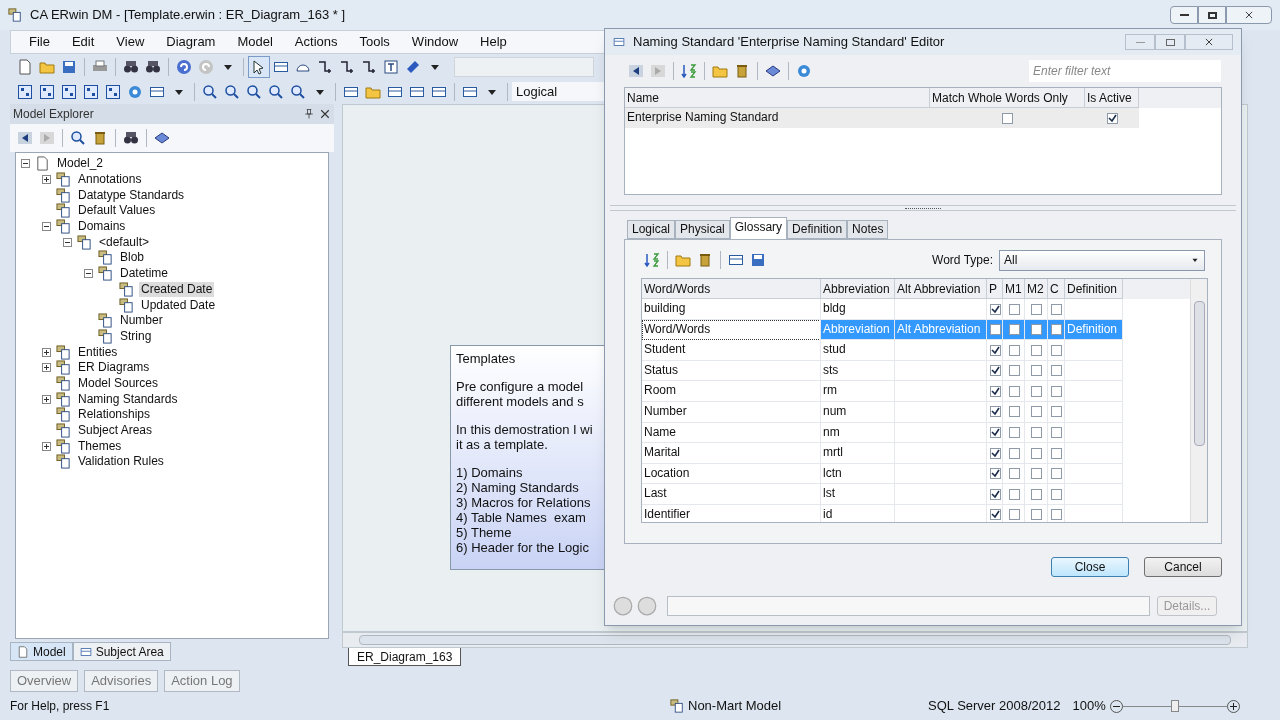  Describe the element at coordinates (191, 42) in the screenshot. I see `menu-item: Diagram` at that location.